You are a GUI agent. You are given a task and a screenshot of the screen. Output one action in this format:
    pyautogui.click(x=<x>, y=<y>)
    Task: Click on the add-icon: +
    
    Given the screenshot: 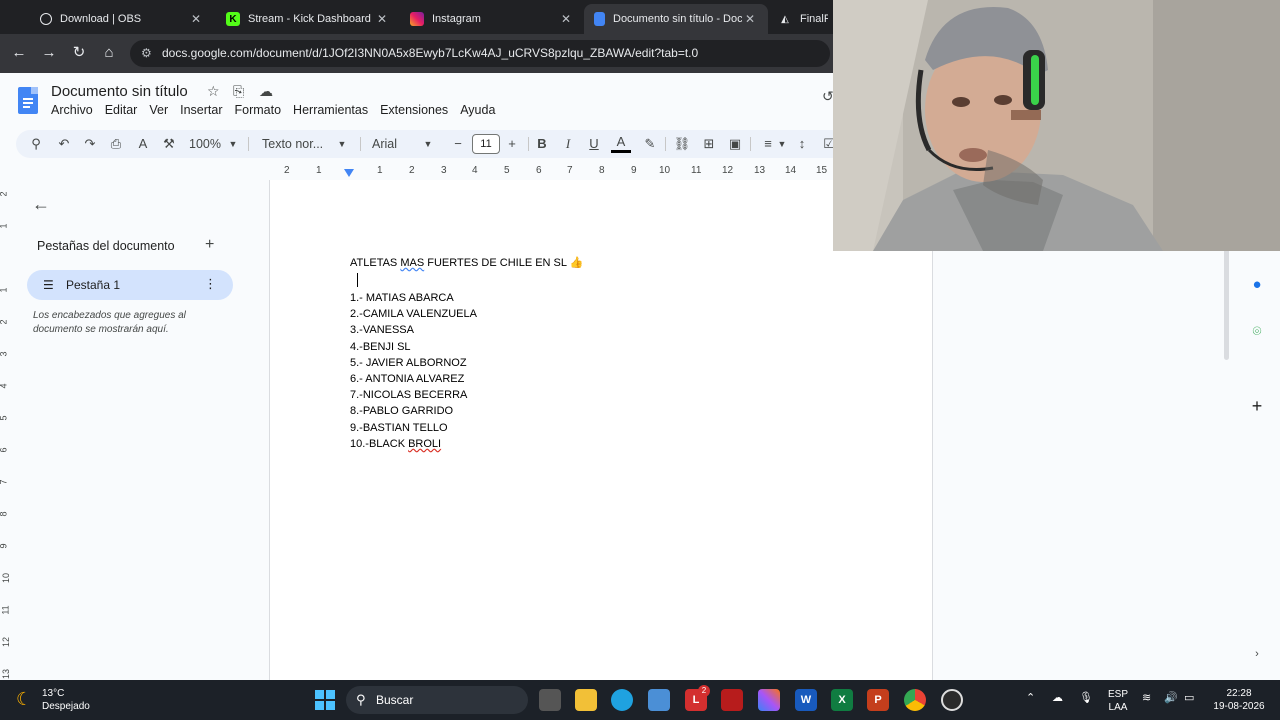 What is the action you would take?
    pyautogui.click(x=1257, y=406)
    